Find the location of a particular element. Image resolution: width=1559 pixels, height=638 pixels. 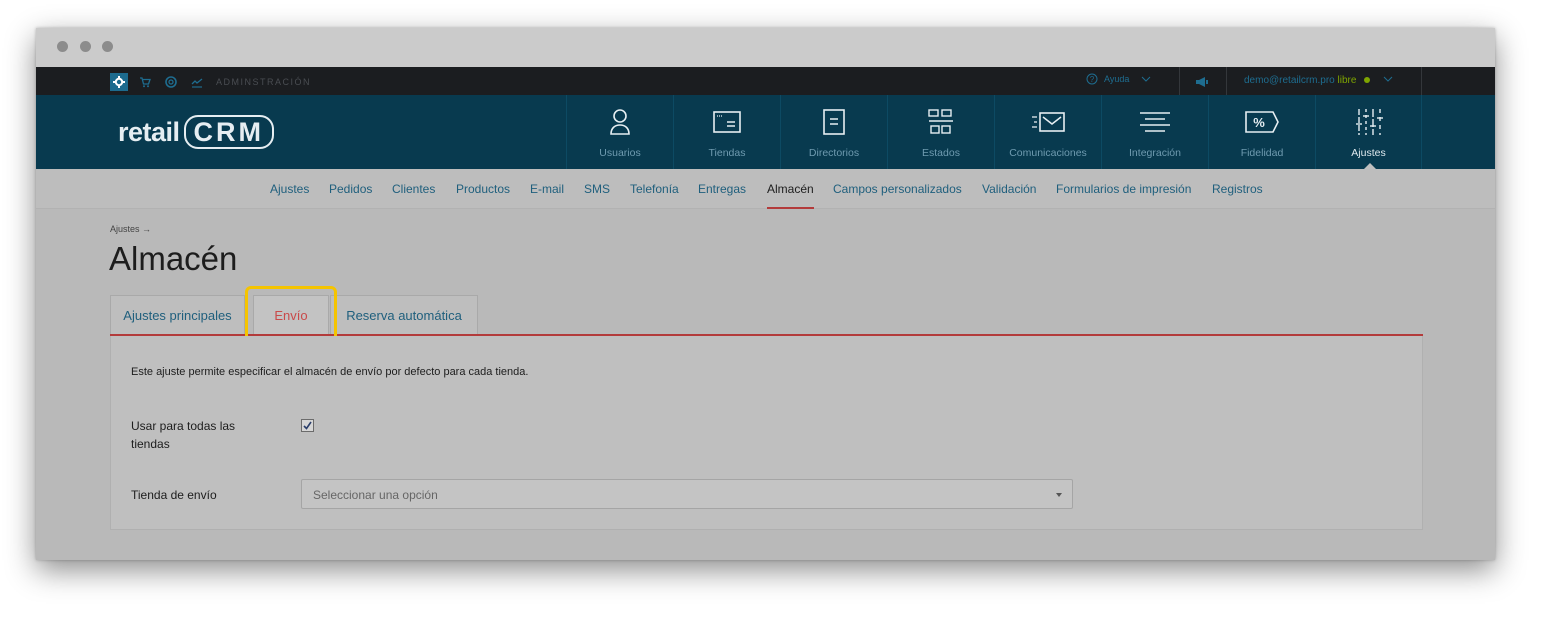

user-email: demo@retailcrm.pro is located at coordinates (1289, 80).